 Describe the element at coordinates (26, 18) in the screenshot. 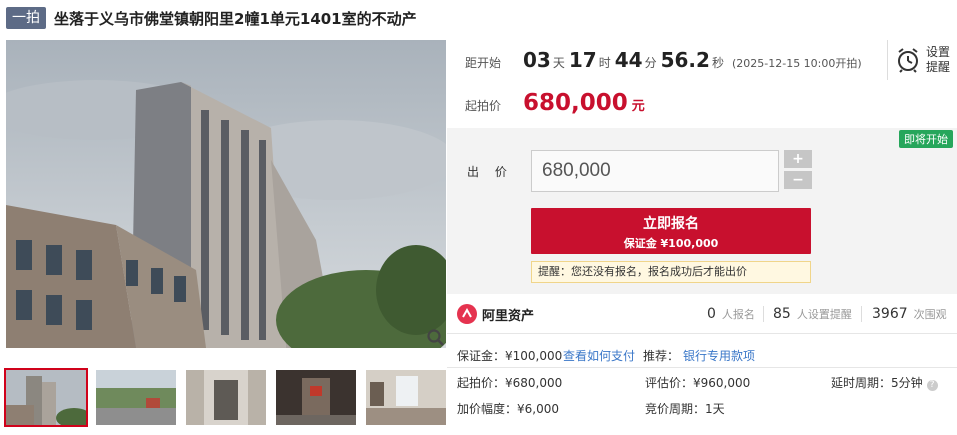

I see `auction-round-badge: 一拍` at that location.